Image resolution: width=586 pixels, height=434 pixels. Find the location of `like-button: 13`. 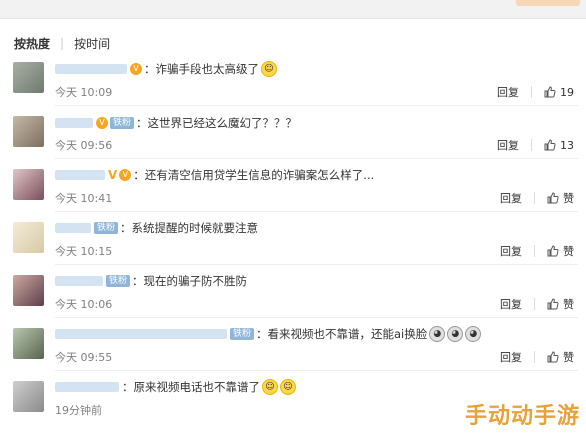

like-button: 13 is located at coordinates (559, 145).